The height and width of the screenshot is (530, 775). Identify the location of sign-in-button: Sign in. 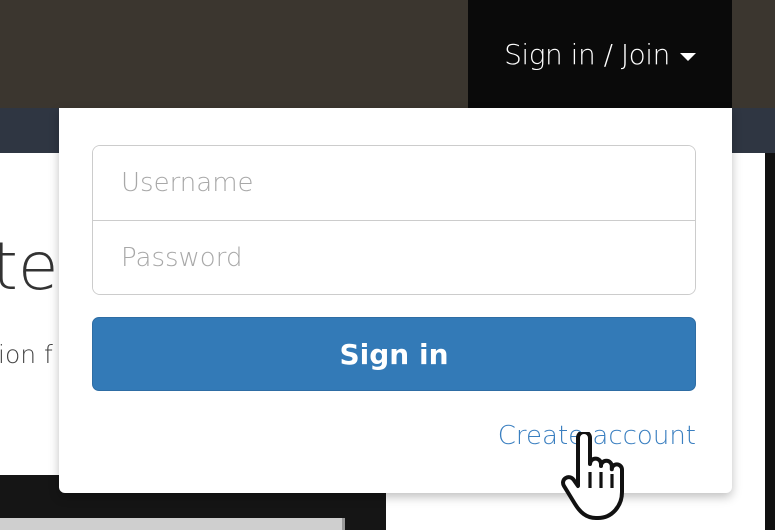
(394, 354).